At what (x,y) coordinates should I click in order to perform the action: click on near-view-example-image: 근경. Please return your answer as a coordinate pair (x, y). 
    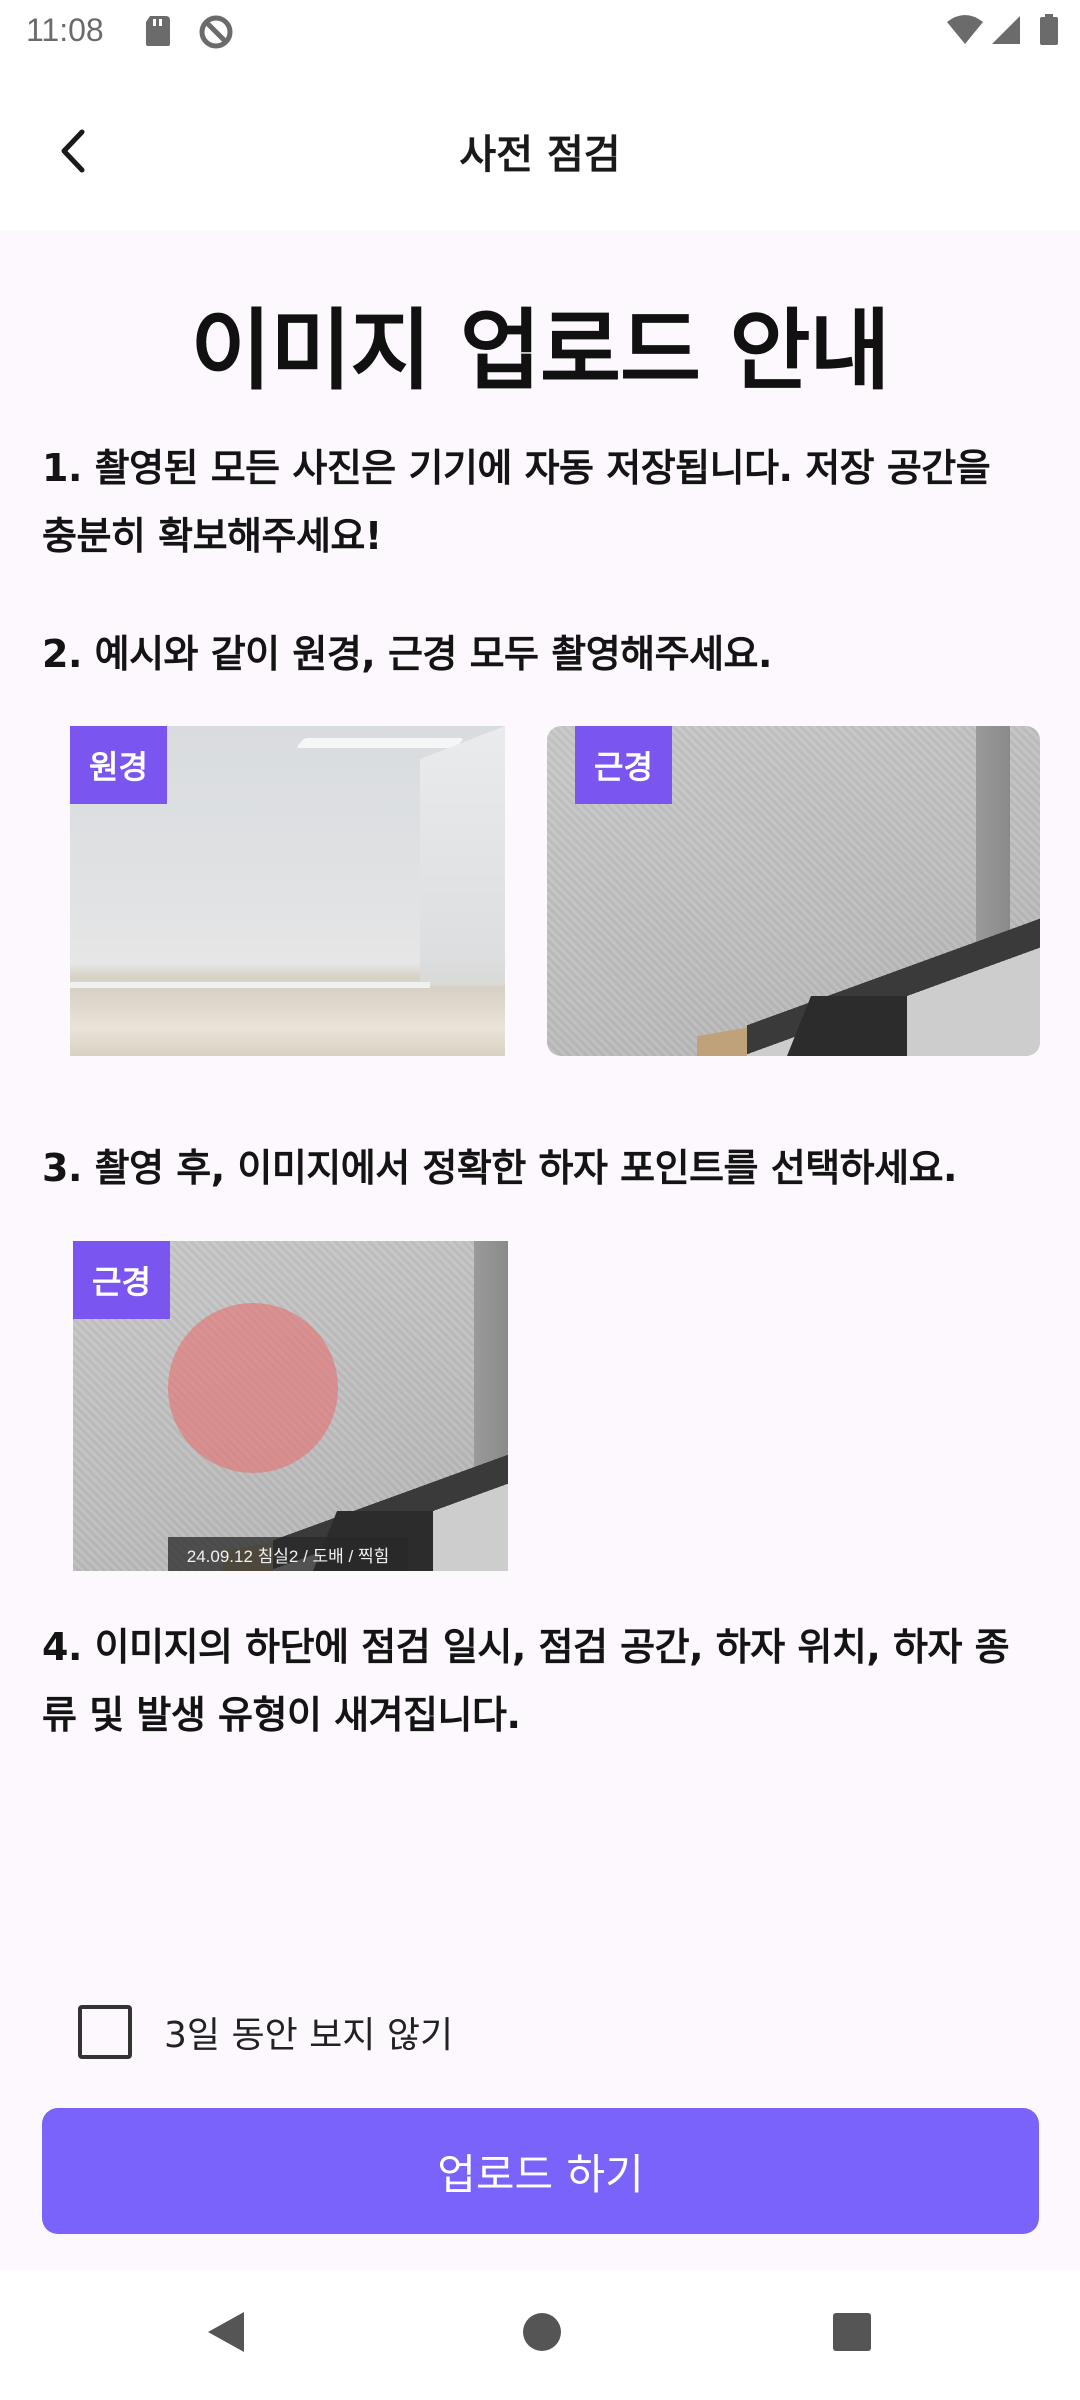
    Looking at the image, I should click on (793, 891).